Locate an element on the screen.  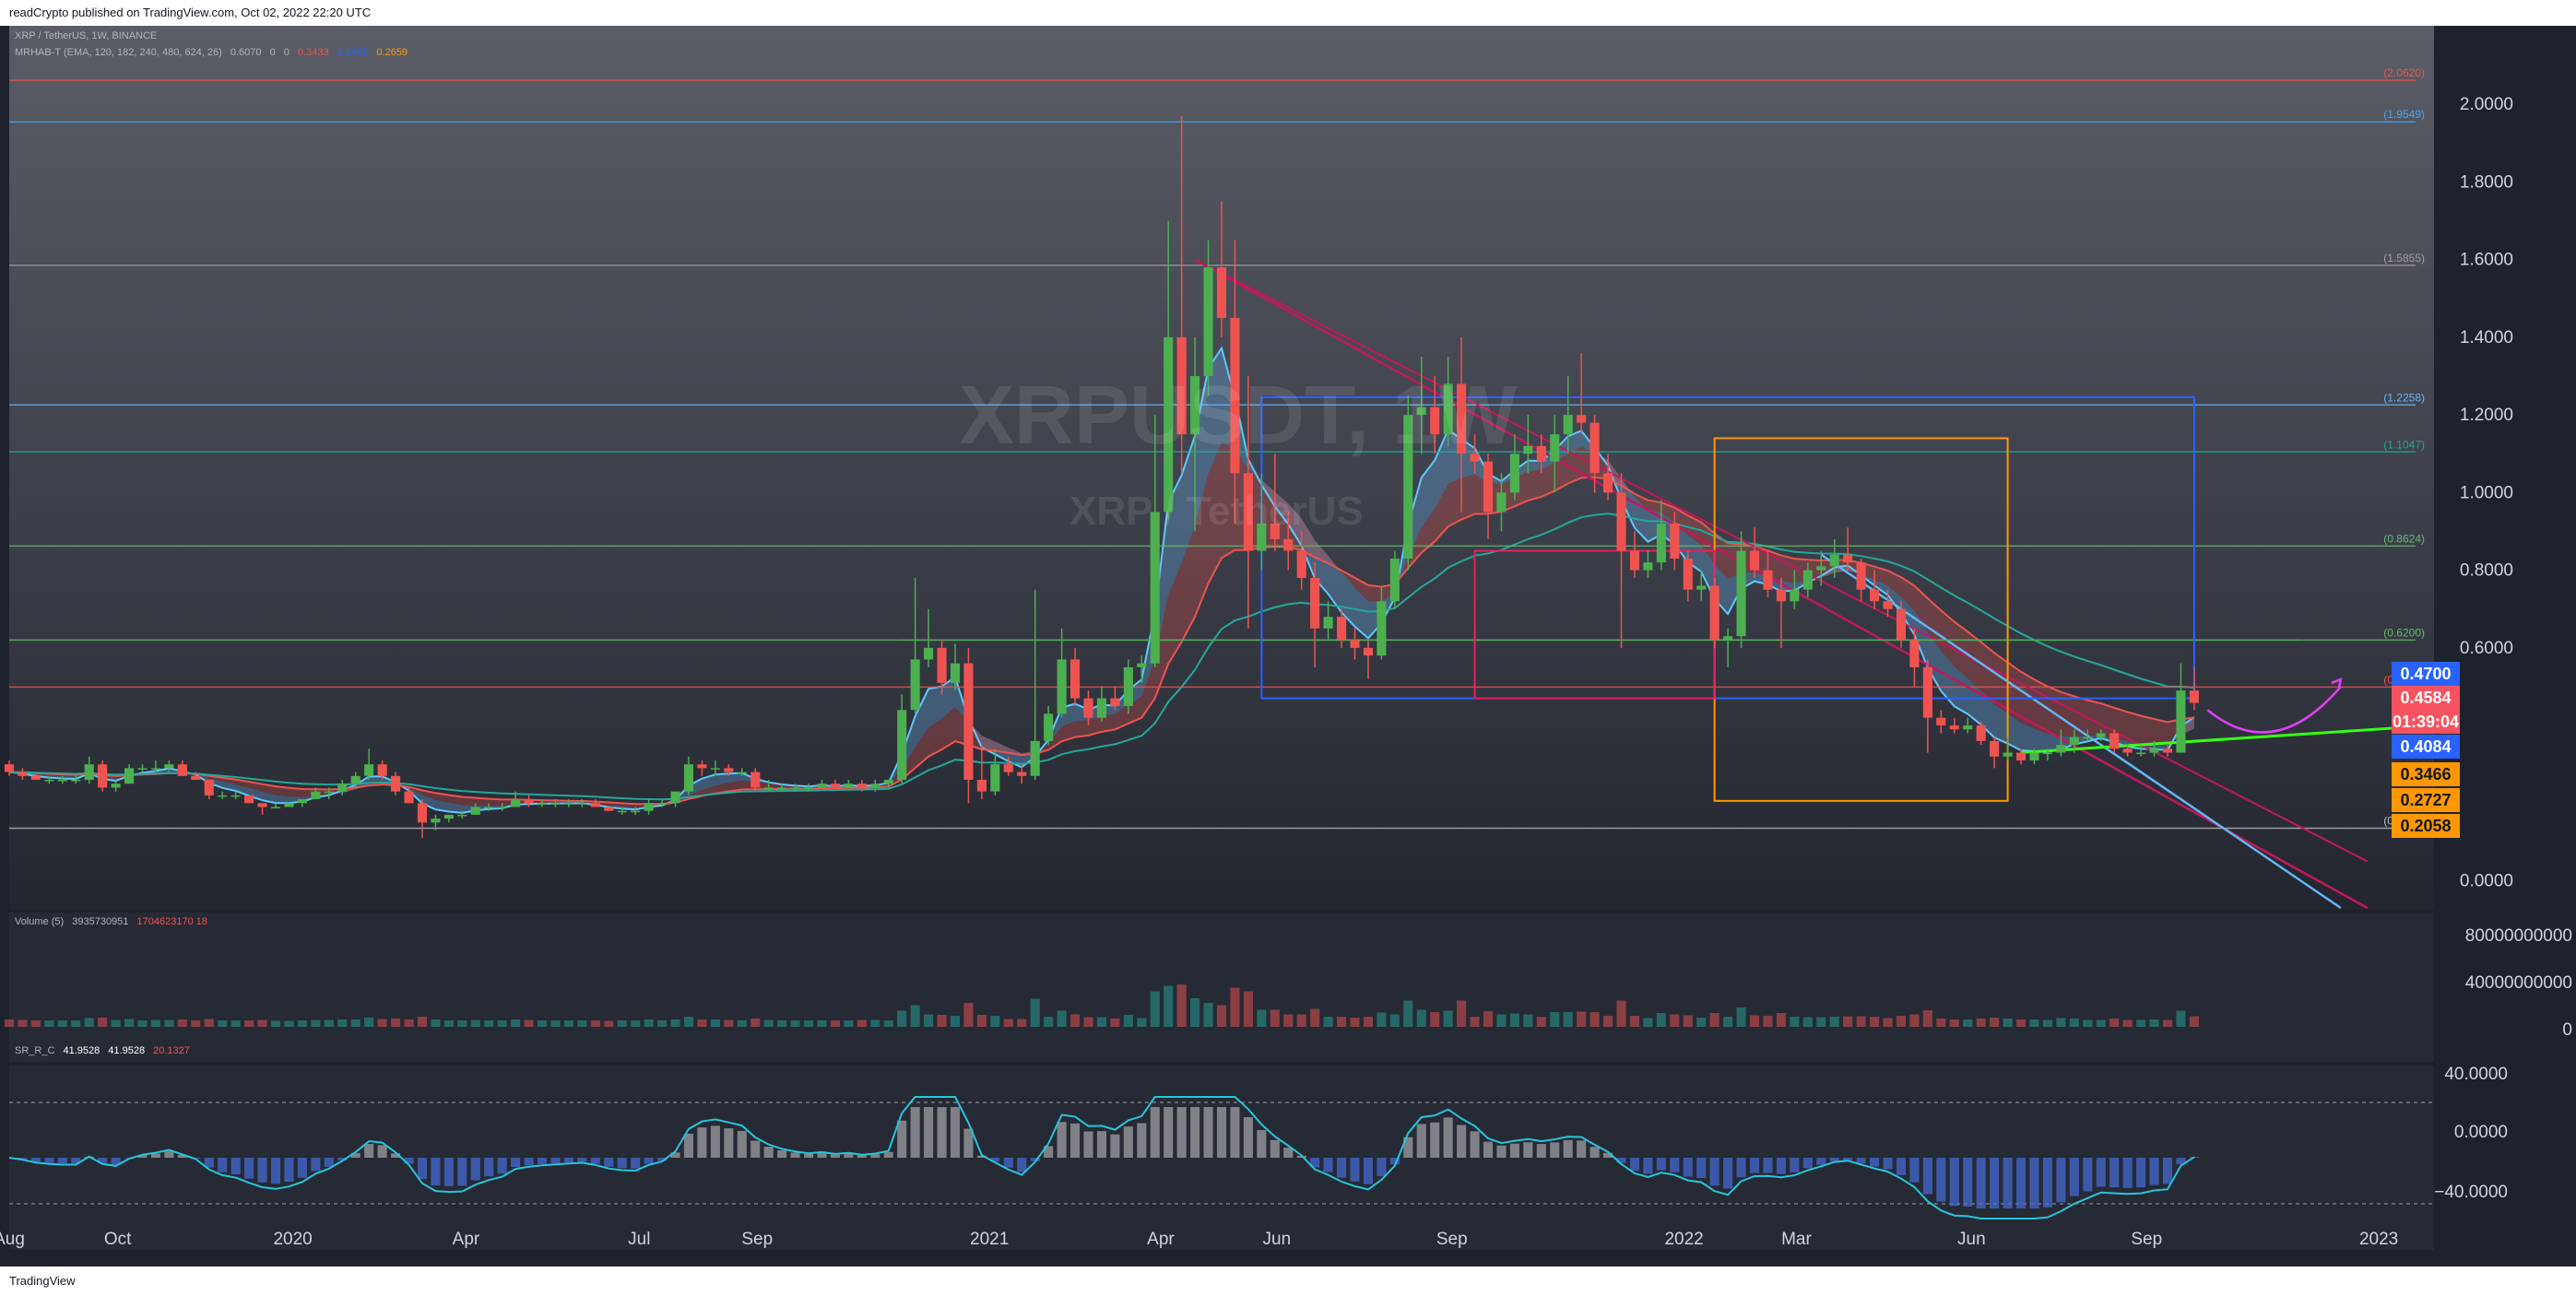
time-axis-tick: Mar is located at coordinates (1796, 1239).